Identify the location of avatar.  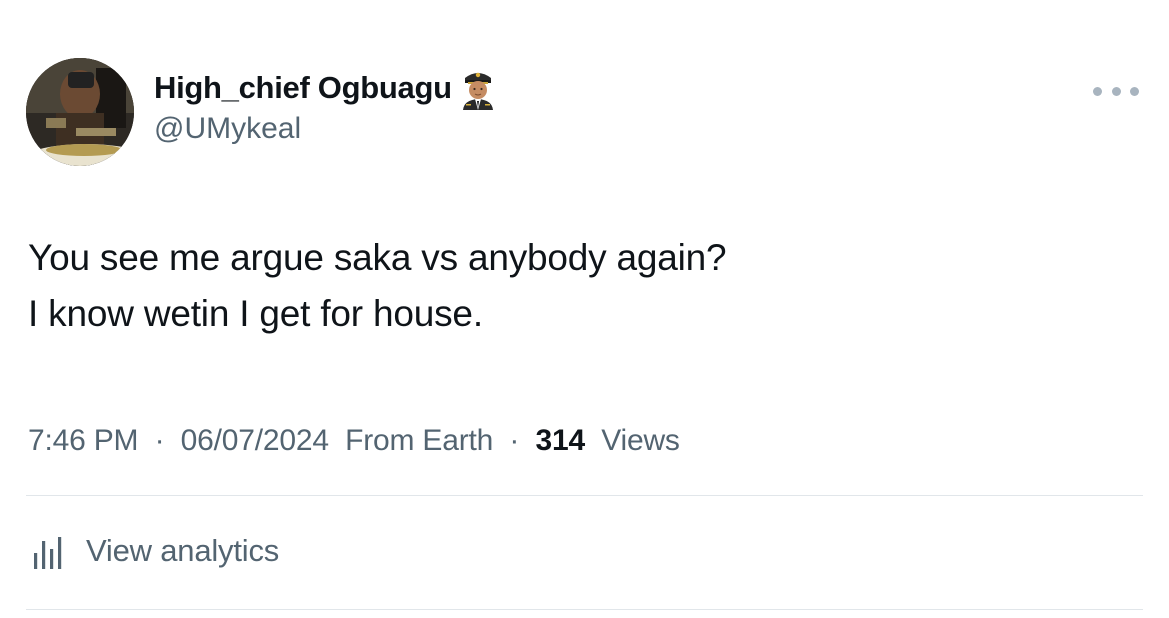
(80, 112).